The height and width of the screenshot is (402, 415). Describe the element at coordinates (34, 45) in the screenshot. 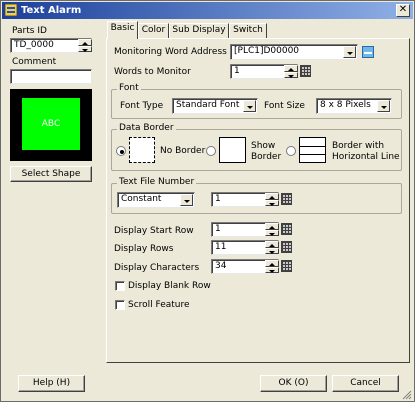

I see `parts-id-value: TD_0000` at that location.